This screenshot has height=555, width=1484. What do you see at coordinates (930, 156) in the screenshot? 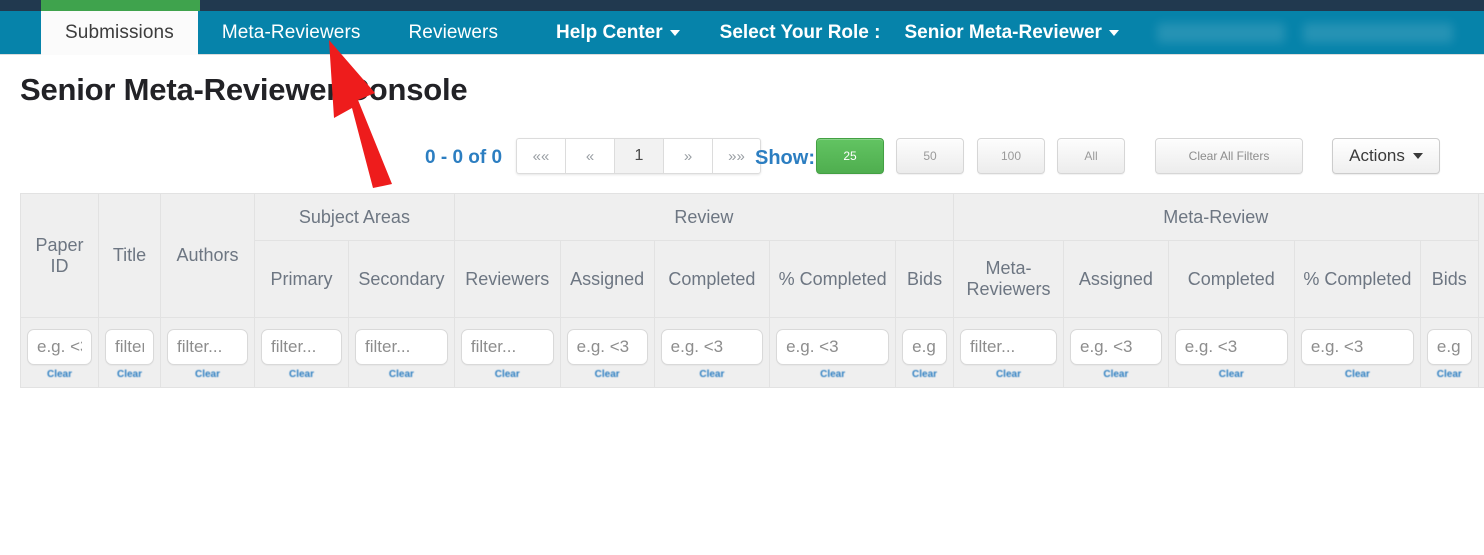
I see `page-size-50: 50` at bounding box center [930, 156].